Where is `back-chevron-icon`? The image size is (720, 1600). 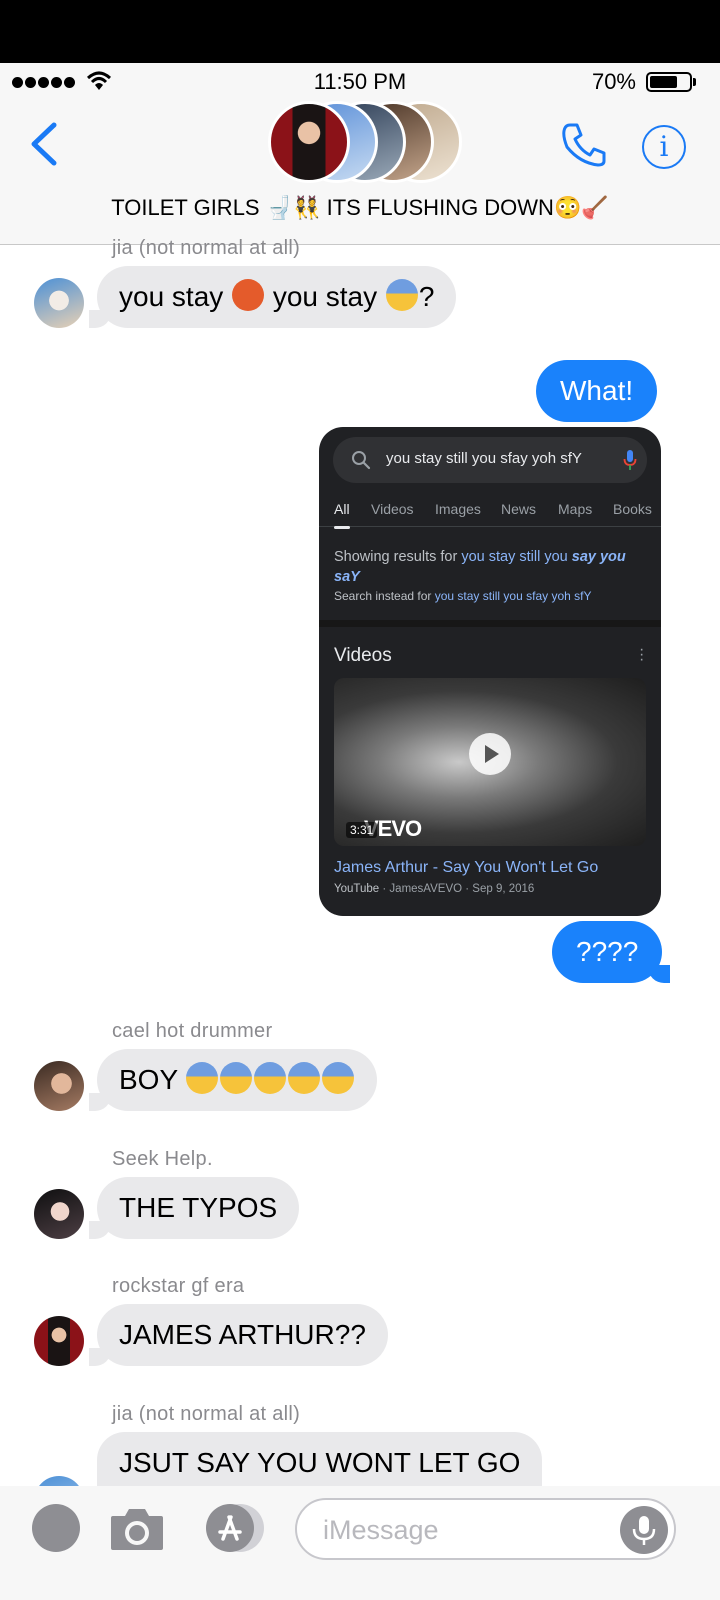 back-chevron-icon is located at coordinates (43, 144).